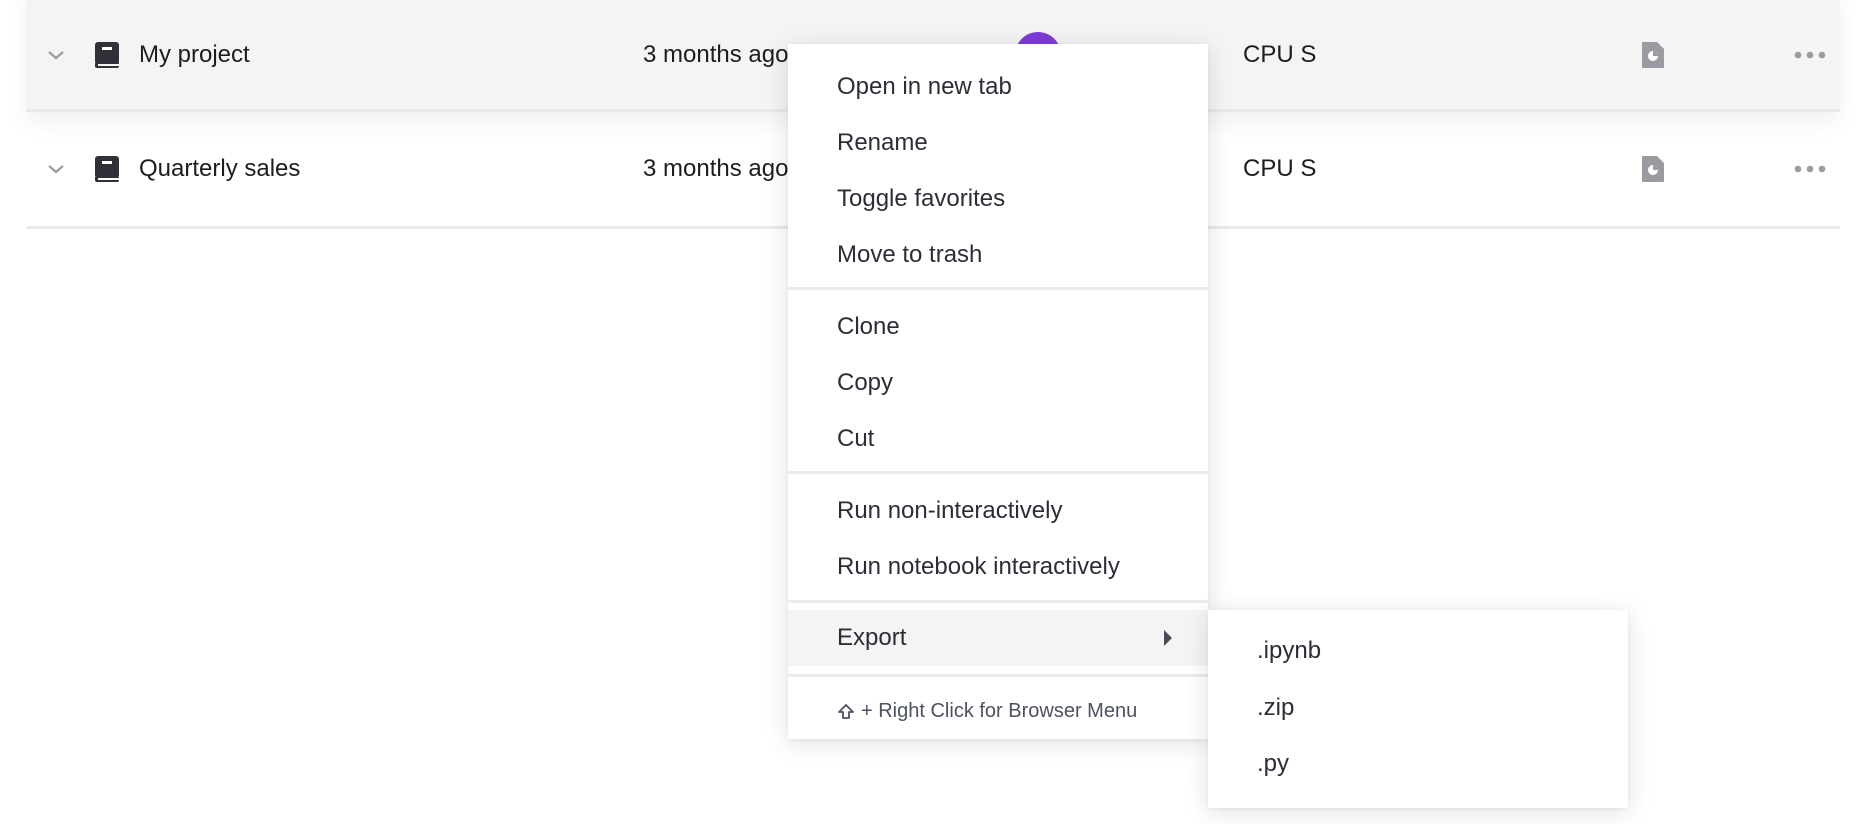 Image resolution: width=1874 pixels, height=824 pixels. Describe the element at coordinates (998, 439) in the screenshot. I see `menu-item-cut: Cut` at that location.